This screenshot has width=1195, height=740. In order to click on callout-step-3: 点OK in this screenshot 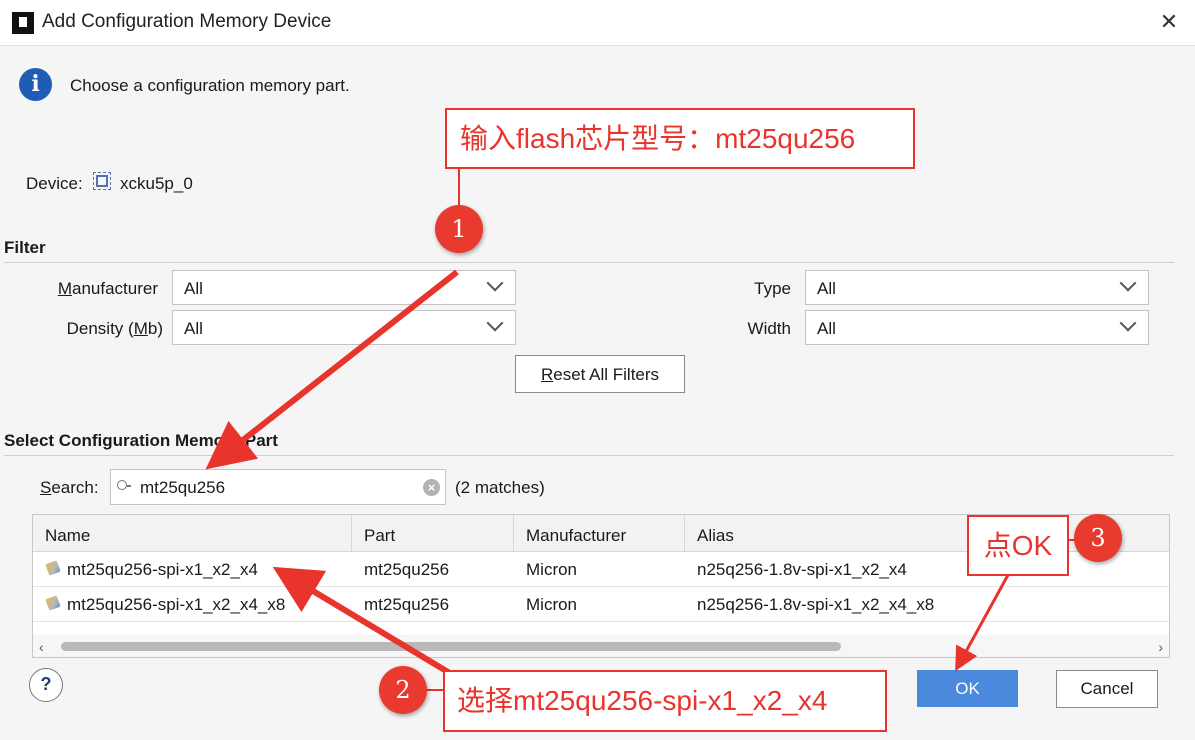, I will do `click(1018, 545)`.